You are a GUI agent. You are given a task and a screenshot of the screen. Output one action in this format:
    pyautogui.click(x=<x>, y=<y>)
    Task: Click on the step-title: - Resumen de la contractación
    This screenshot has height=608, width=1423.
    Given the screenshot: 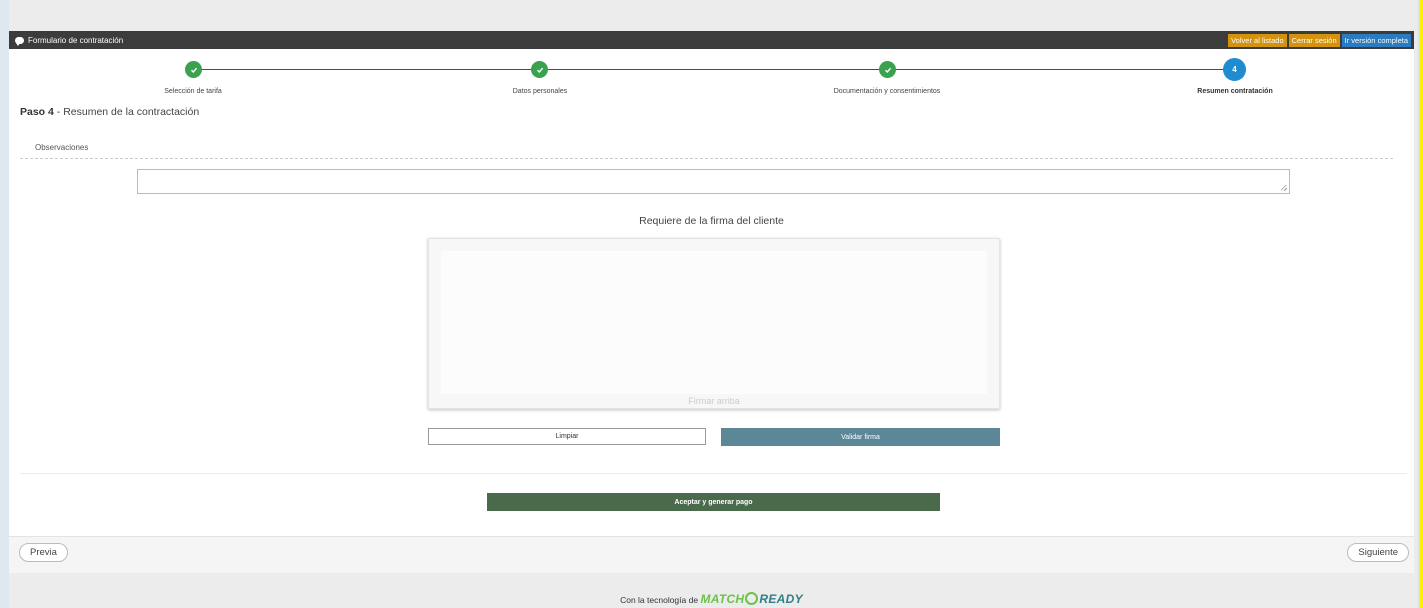 What is the action you would take?
    pyautogui.click(x=126, y=112)
    